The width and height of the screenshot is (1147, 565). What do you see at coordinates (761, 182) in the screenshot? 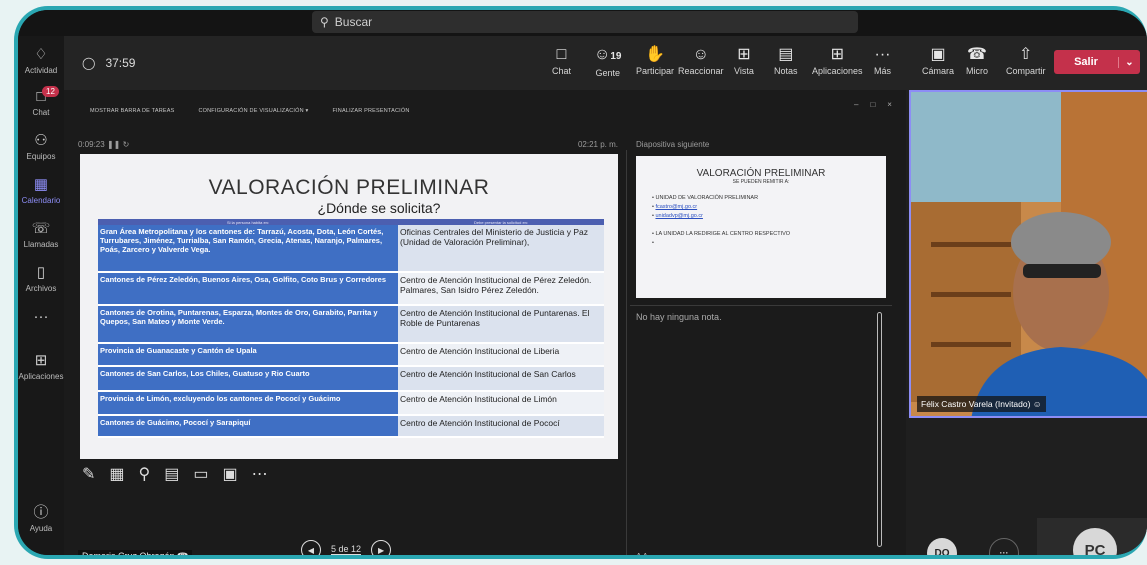
I see `next-slide-subtitle: SE PUEDEN REMITIR A:` at bounding box center [761, 182].